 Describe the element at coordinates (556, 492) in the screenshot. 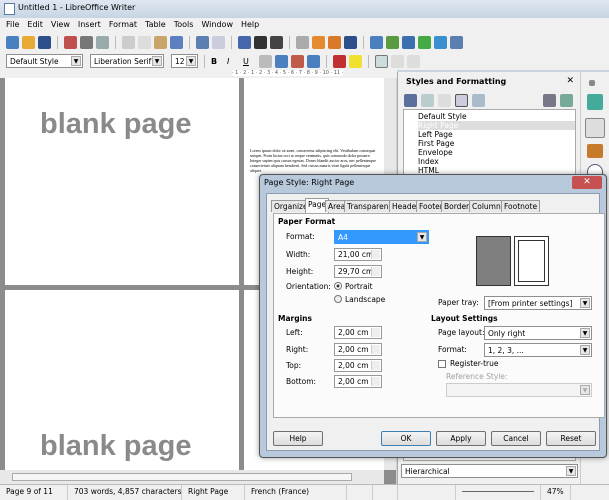

I see `zoom-level: 47%` at that location.